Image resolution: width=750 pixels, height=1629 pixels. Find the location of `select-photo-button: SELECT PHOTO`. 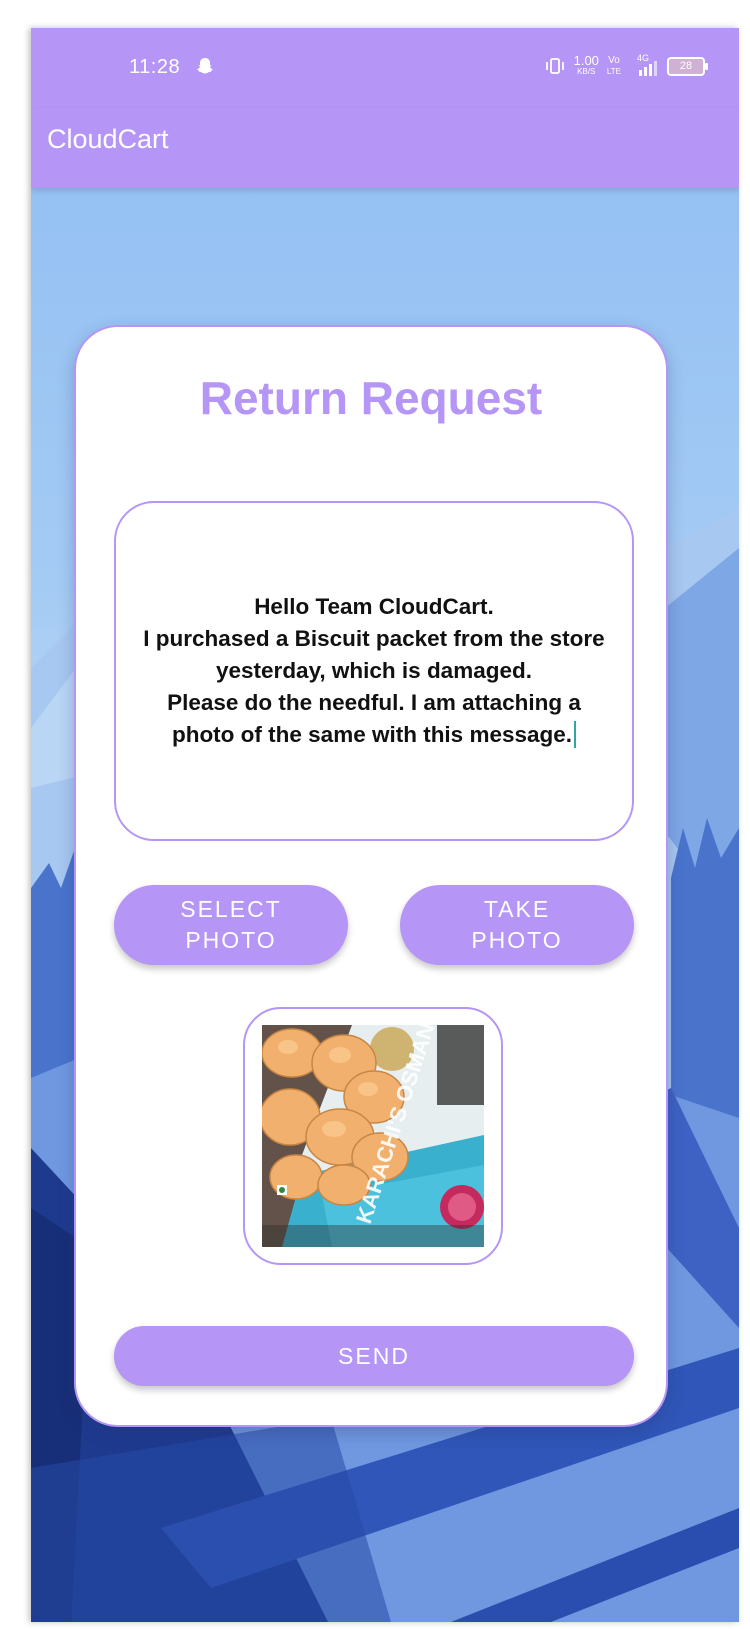

select-photo-button: SELECT PHOTO is located at coordinates (231, 925).